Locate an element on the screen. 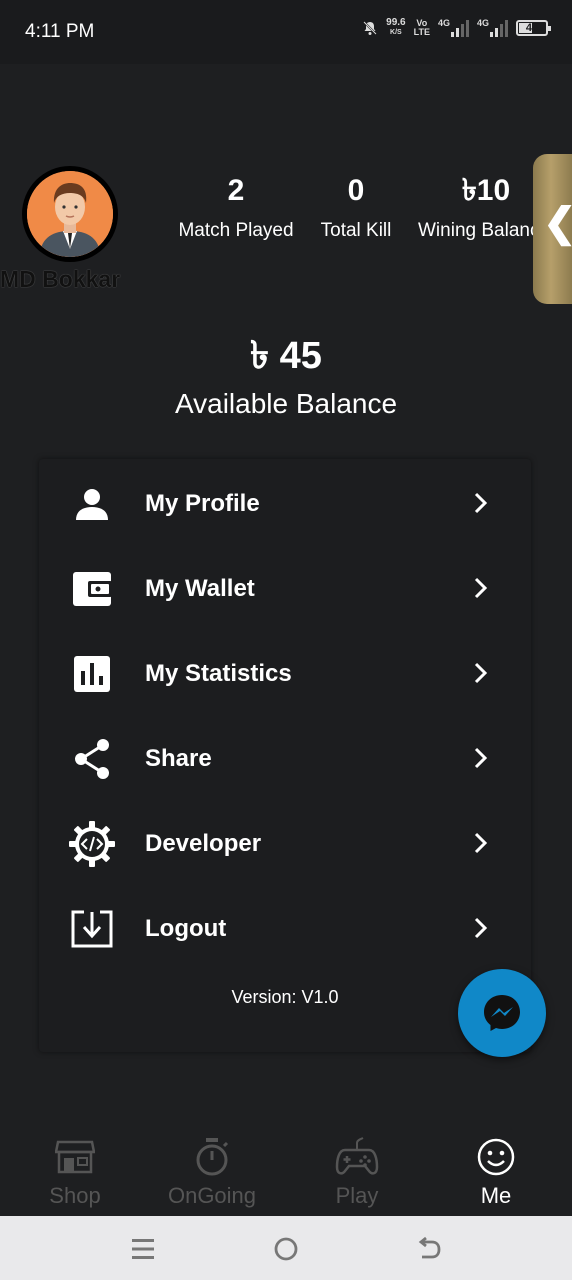 Image resolution: width=572 pixels, height=1280 pixels. system-nav-bar is located at coordinates (286, 1248).